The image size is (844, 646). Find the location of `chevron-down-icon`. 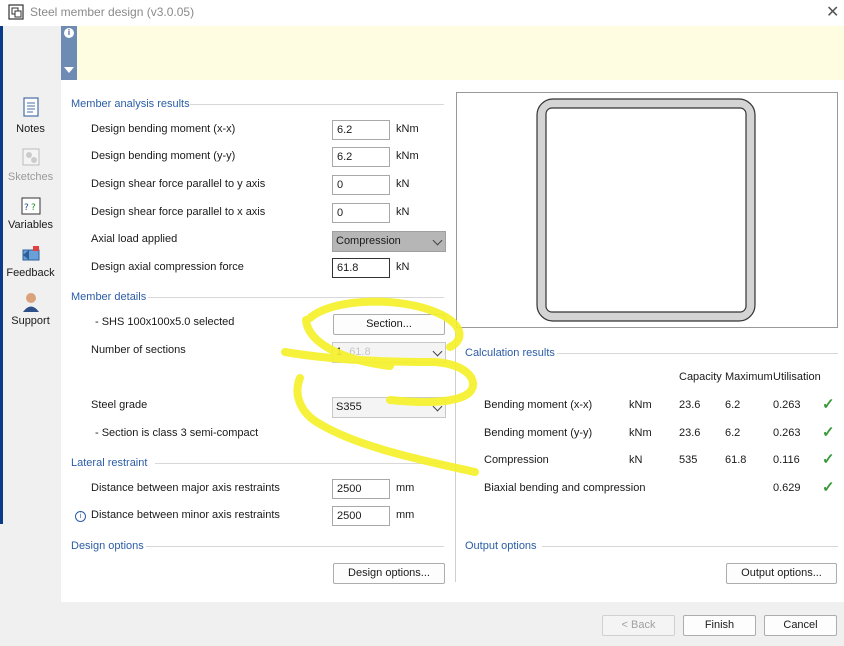

chevron-down-icon is located at coordinates (437, 240).